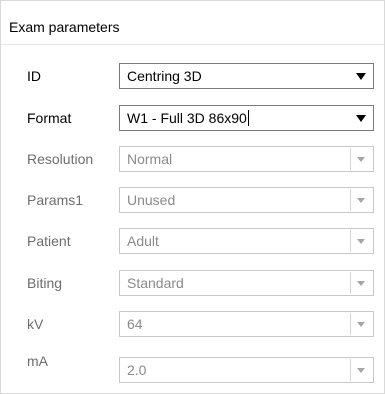 The width and height of the screenshot is (385, 394). I want to click on id-select-value: Centring 3D, so click(164, 76).